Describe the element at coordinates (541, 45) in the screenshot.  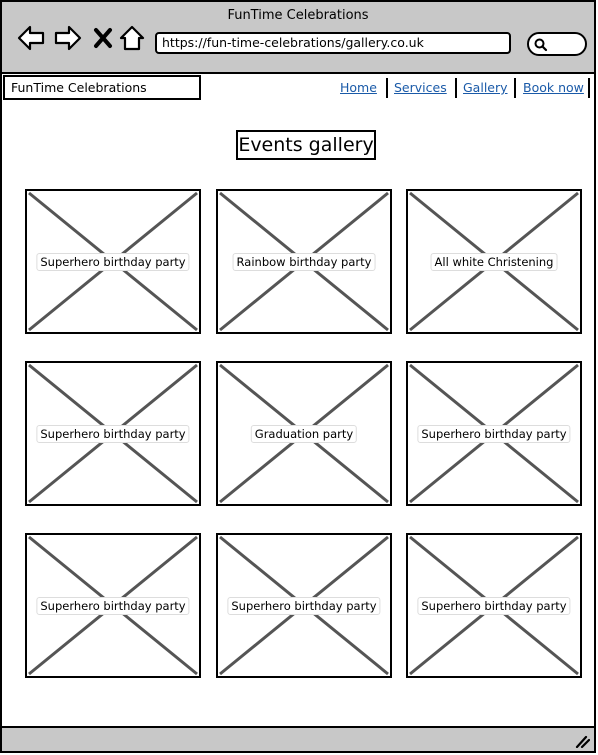
I see `search-icon` at that location.